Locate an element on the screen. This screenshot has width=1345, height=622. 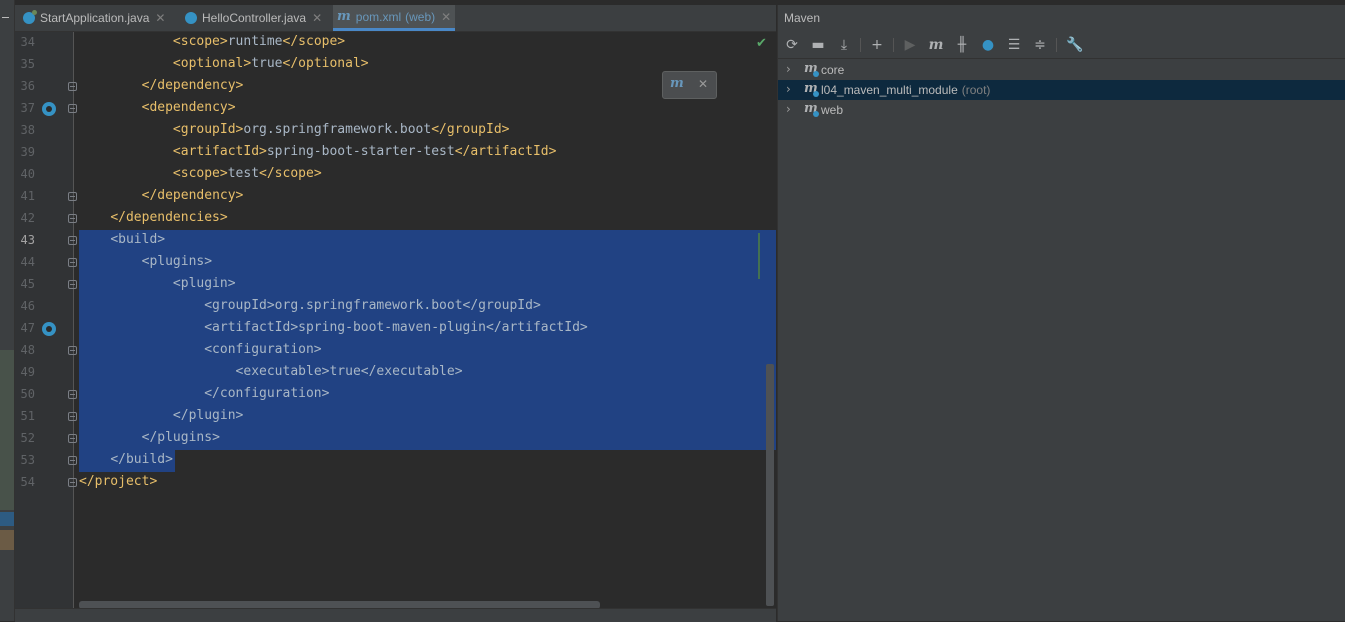
xml-tag: <groupId> is located at coordinates (208, 129).